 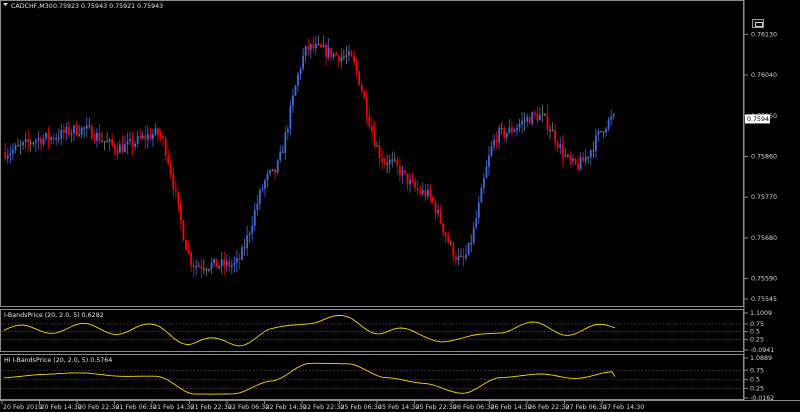 What do you see at coordinates (758, 23) in the screenshot?
I see `window-restore-button` at bounding box center [758, 23].